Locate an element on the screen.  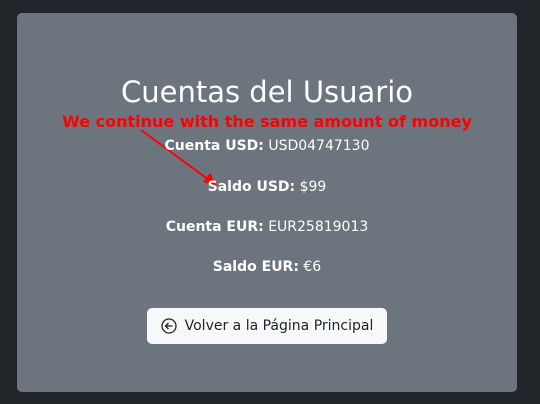
eur-balance-row: Saldo EUR: €6 is located at coordinates (267, 267).